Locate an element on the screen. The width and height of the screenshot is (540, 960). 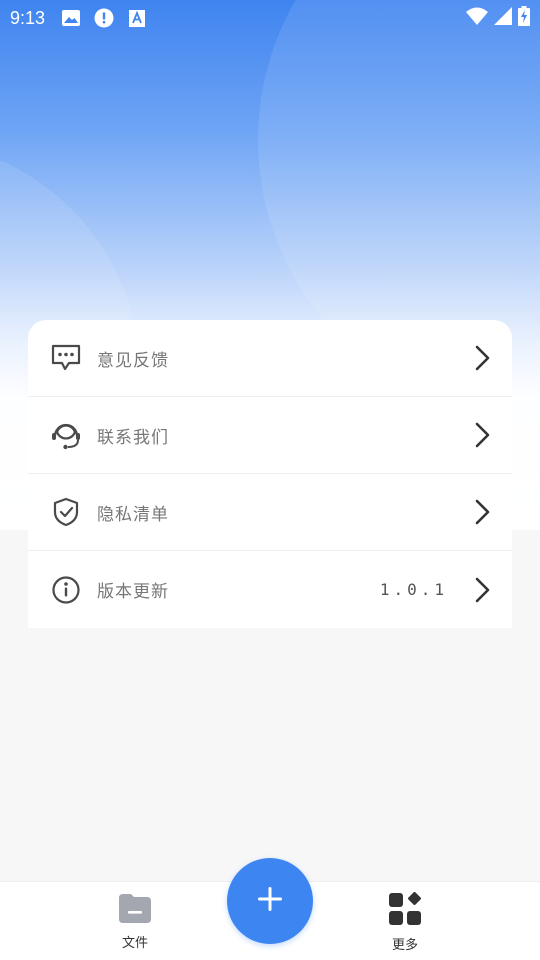
plus-icon is located at coordinates (270, 901).